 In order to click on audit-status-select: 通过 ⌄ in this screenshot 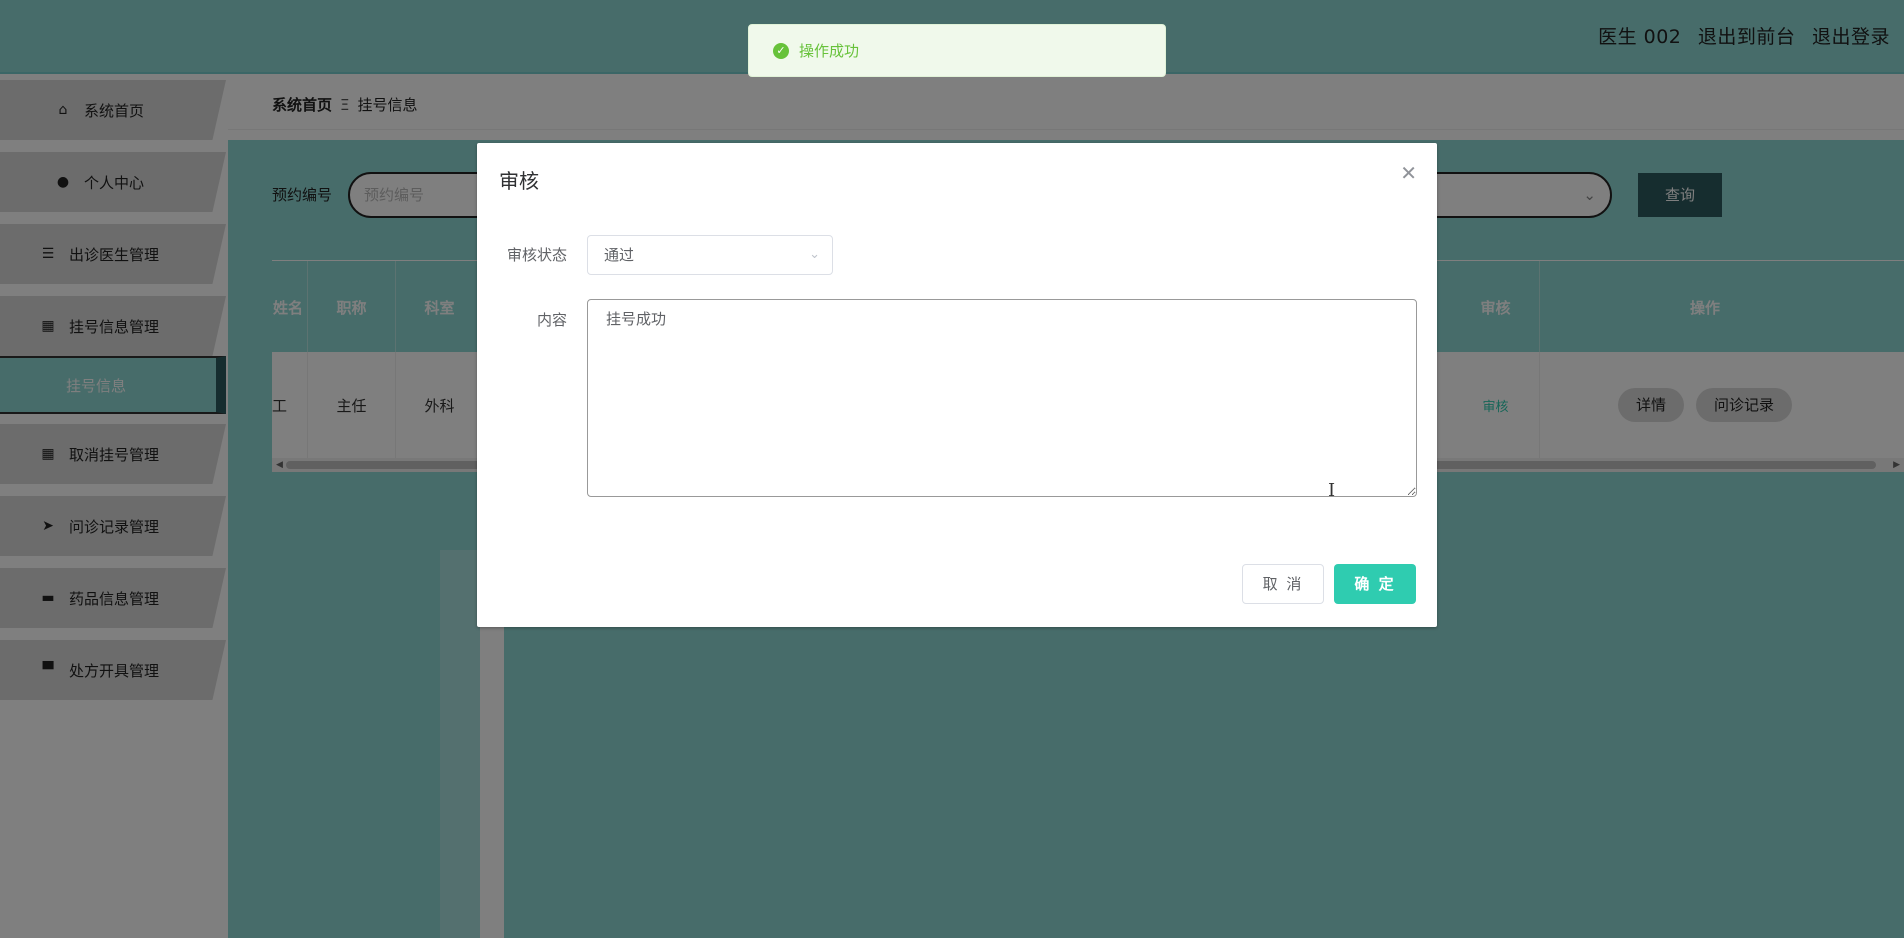, I will do `click(710, 255)`.